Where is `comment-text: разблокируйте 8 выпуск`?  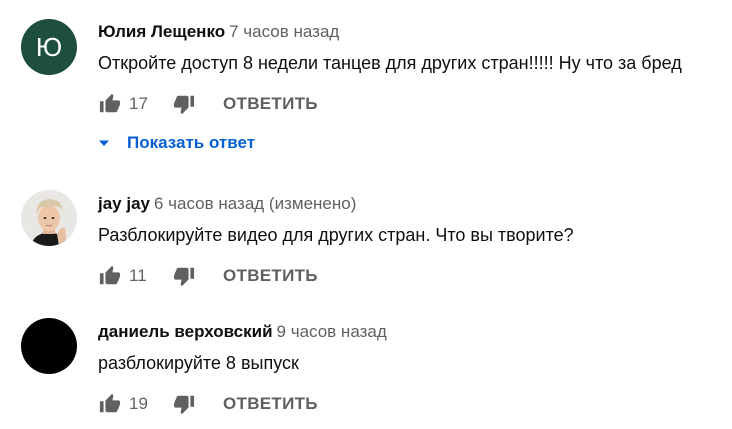
comment-text: разблокируйте 8 выпуск is located at coordinates (198, 363).